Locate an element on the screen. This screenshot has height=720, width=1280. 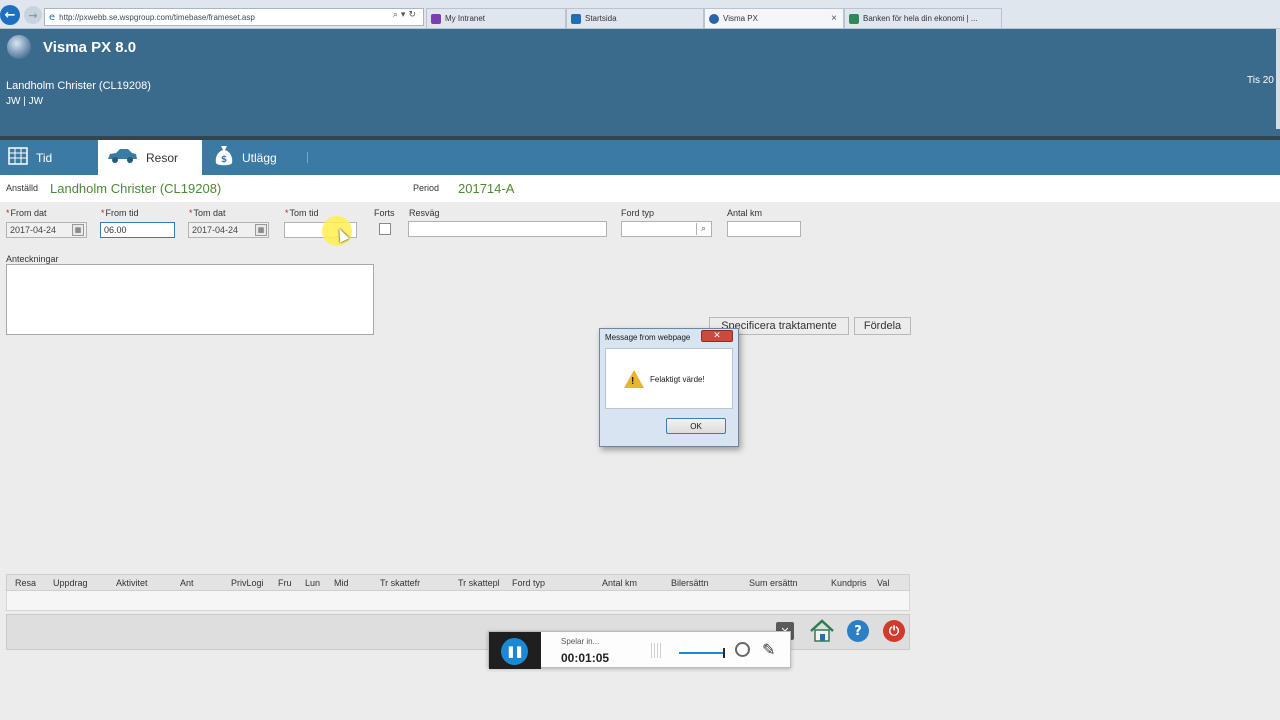
tab-resor: Resor is located at coordinates (150, 157).